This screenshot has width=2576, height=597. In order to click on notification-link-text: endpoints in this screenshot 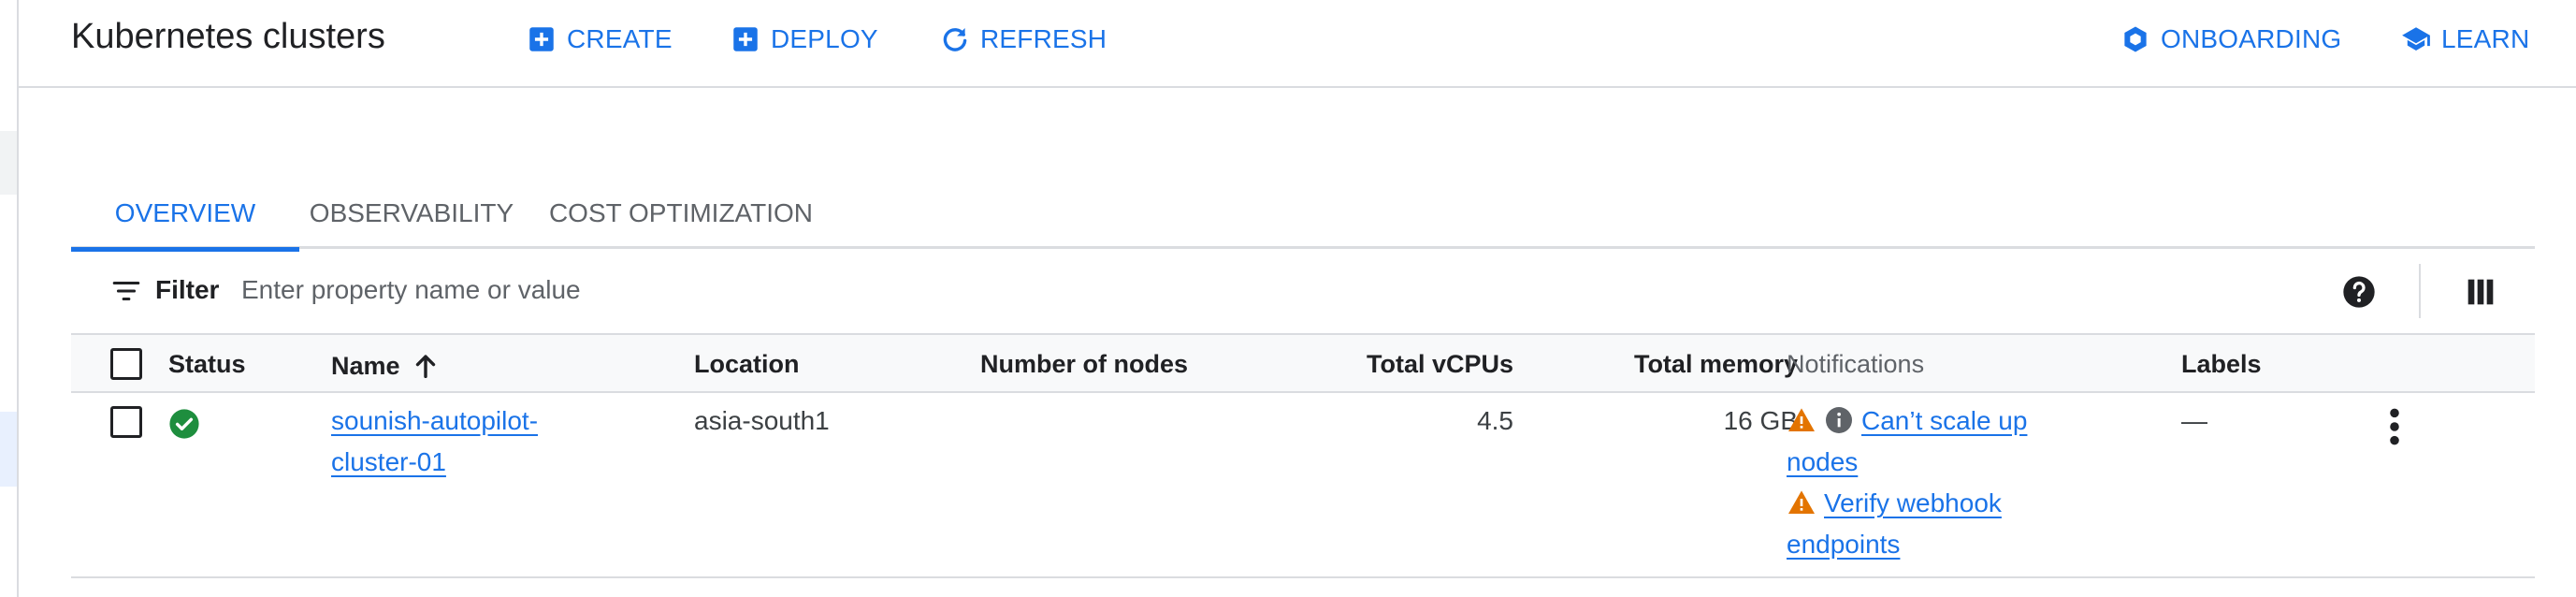, I will do `click(1844, 545)`.